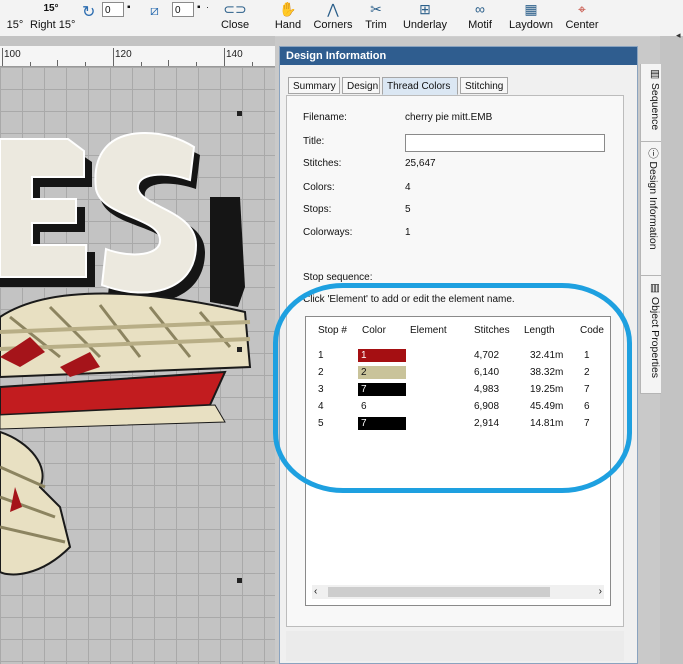 The image size is (683, 664). I want to click on panel-title: Design Information, so click(458, 56).